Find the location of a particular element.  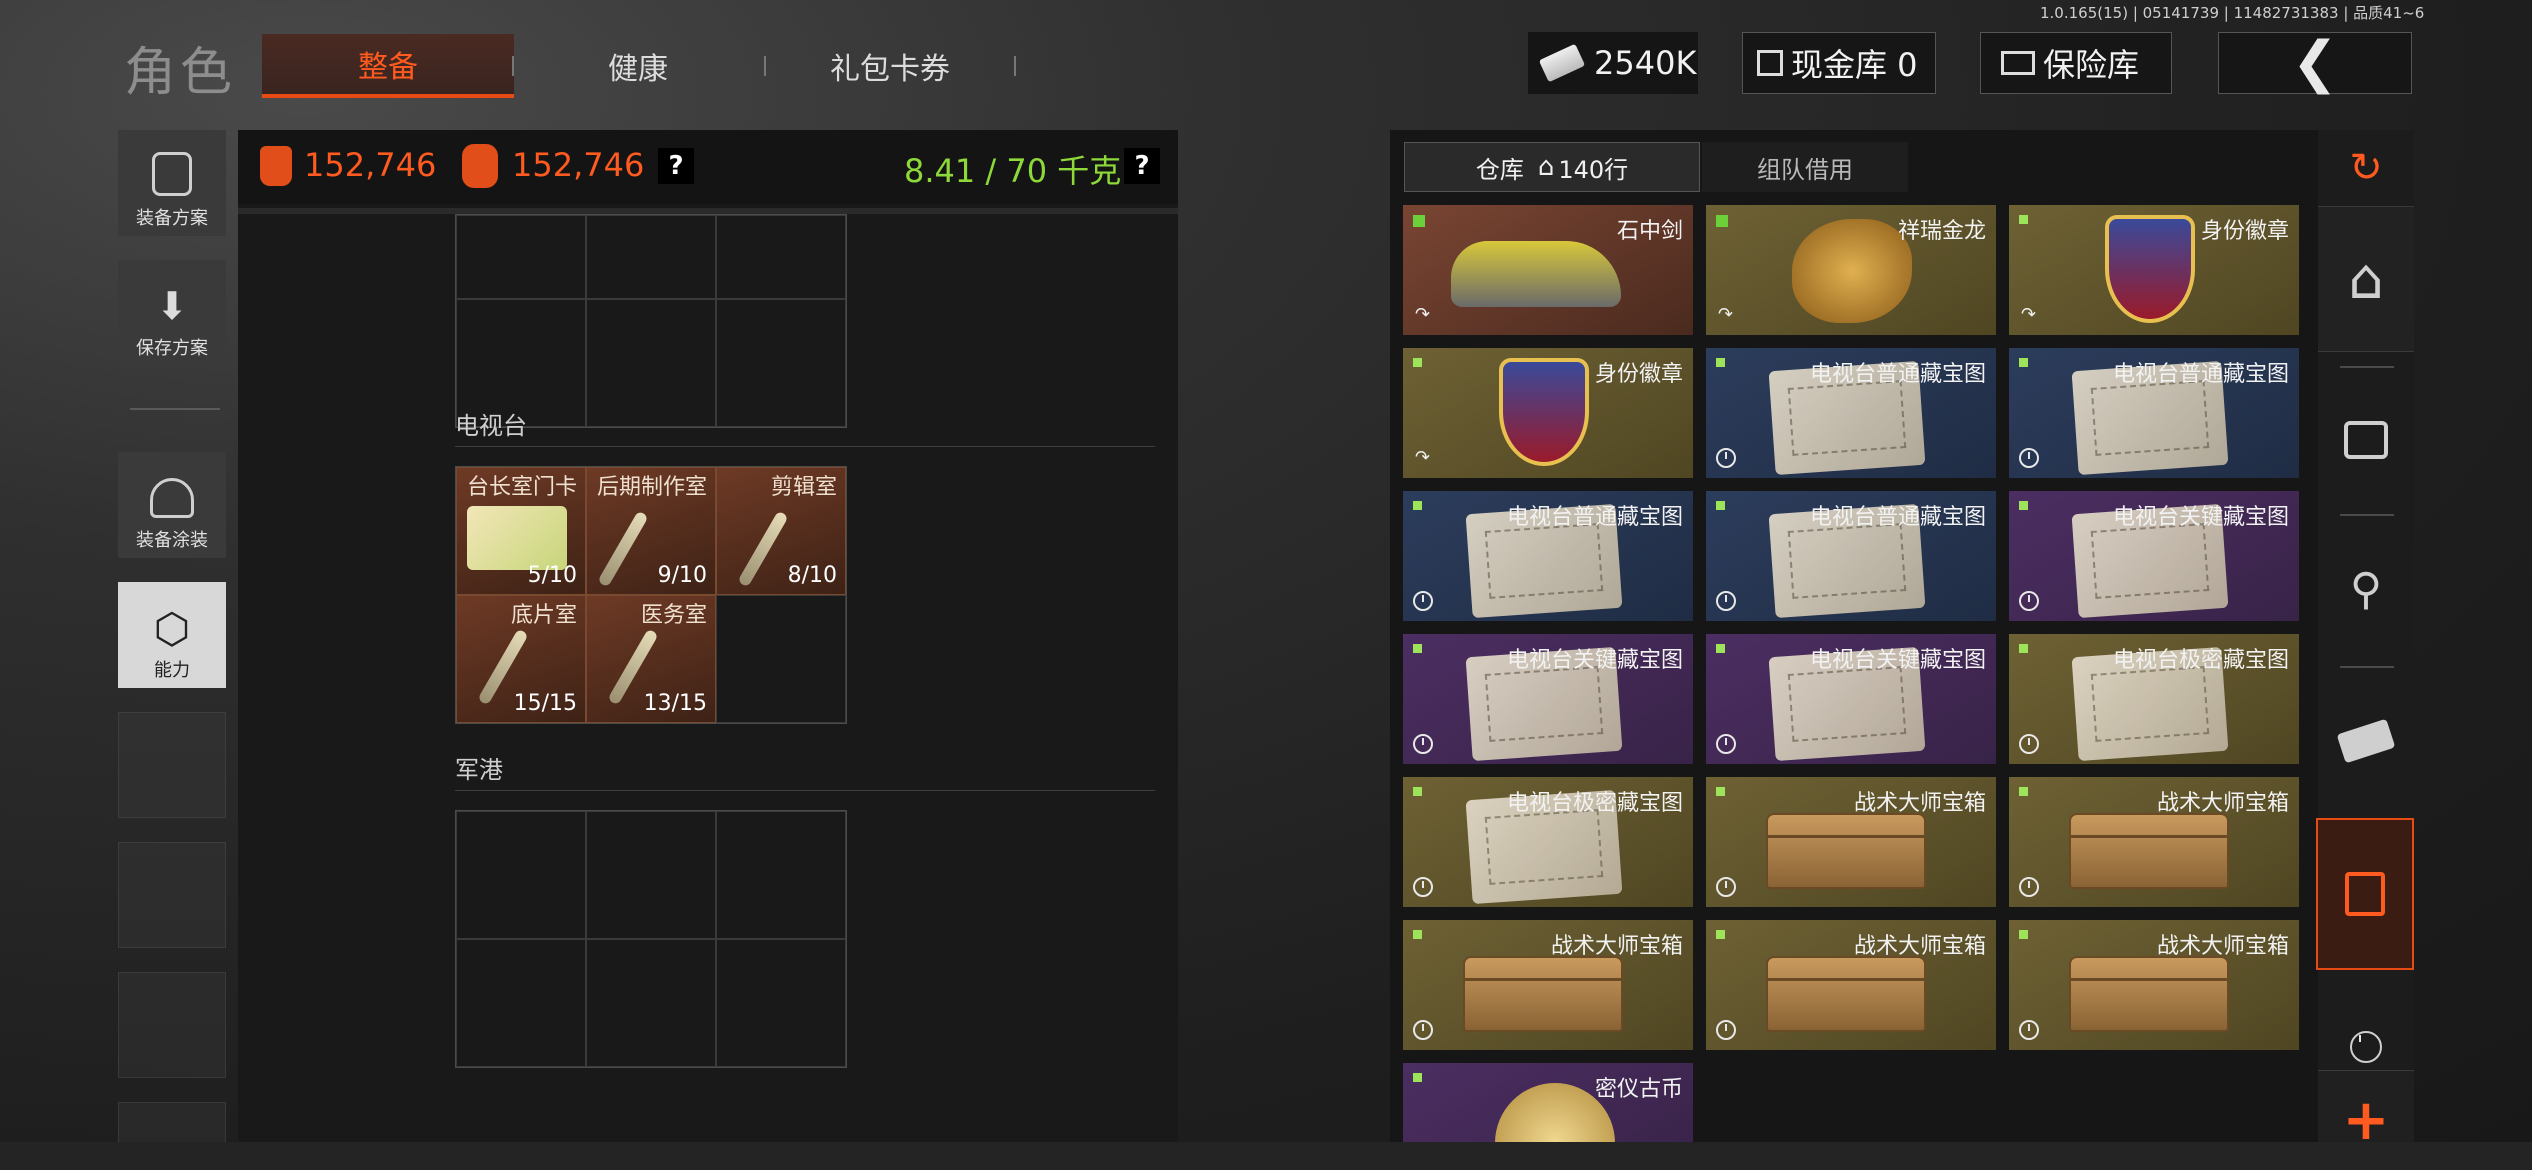

insurance-button: 保险库 is located at coordinates (2076, 63).